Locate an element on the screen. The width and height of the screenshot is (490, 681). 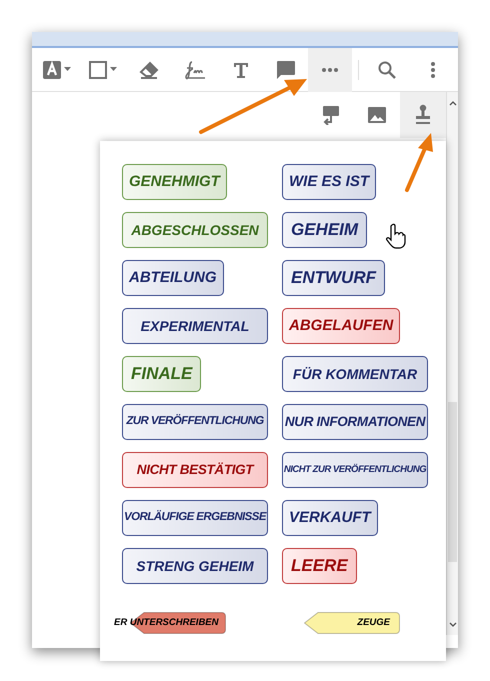
stamp-button: FÜR KOMMENTAR is located at coordinates (355, 374).